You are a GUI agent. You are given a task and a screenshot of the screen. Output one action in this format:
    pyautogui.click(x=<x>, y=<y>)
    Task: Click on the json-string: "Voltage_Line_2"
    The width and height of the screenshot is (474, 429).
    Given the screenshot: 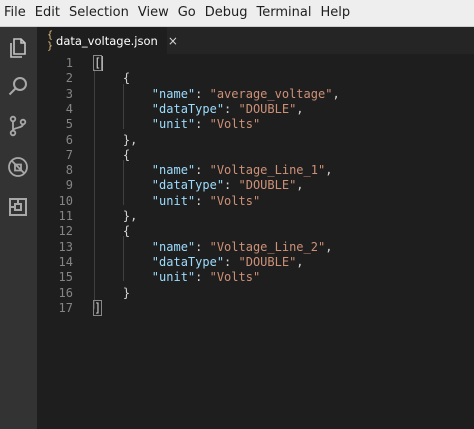 What is the action you would take?
    pyautogui.click(x=267, y=246)
    